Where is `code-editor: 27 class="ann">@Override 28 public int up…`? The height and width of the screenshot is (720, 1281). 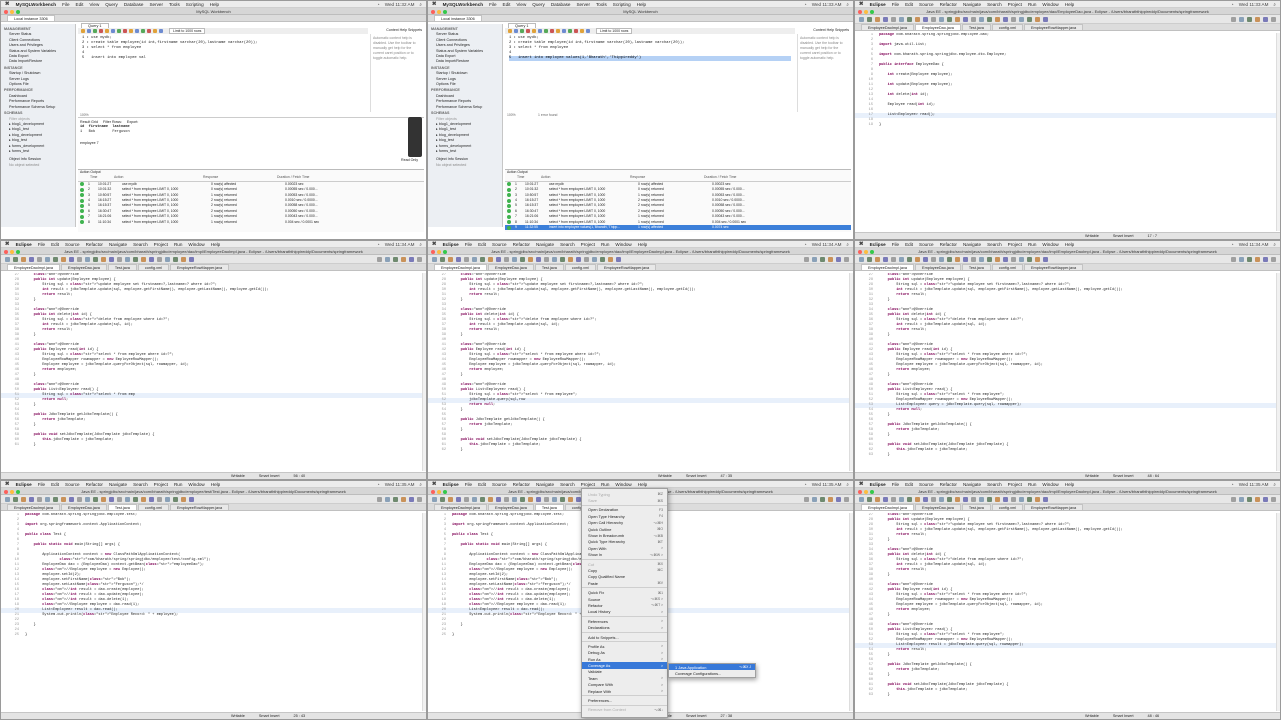
code-editor: 27 class="ann">@Override 28 public int up… is located at coordinates (211, 372).